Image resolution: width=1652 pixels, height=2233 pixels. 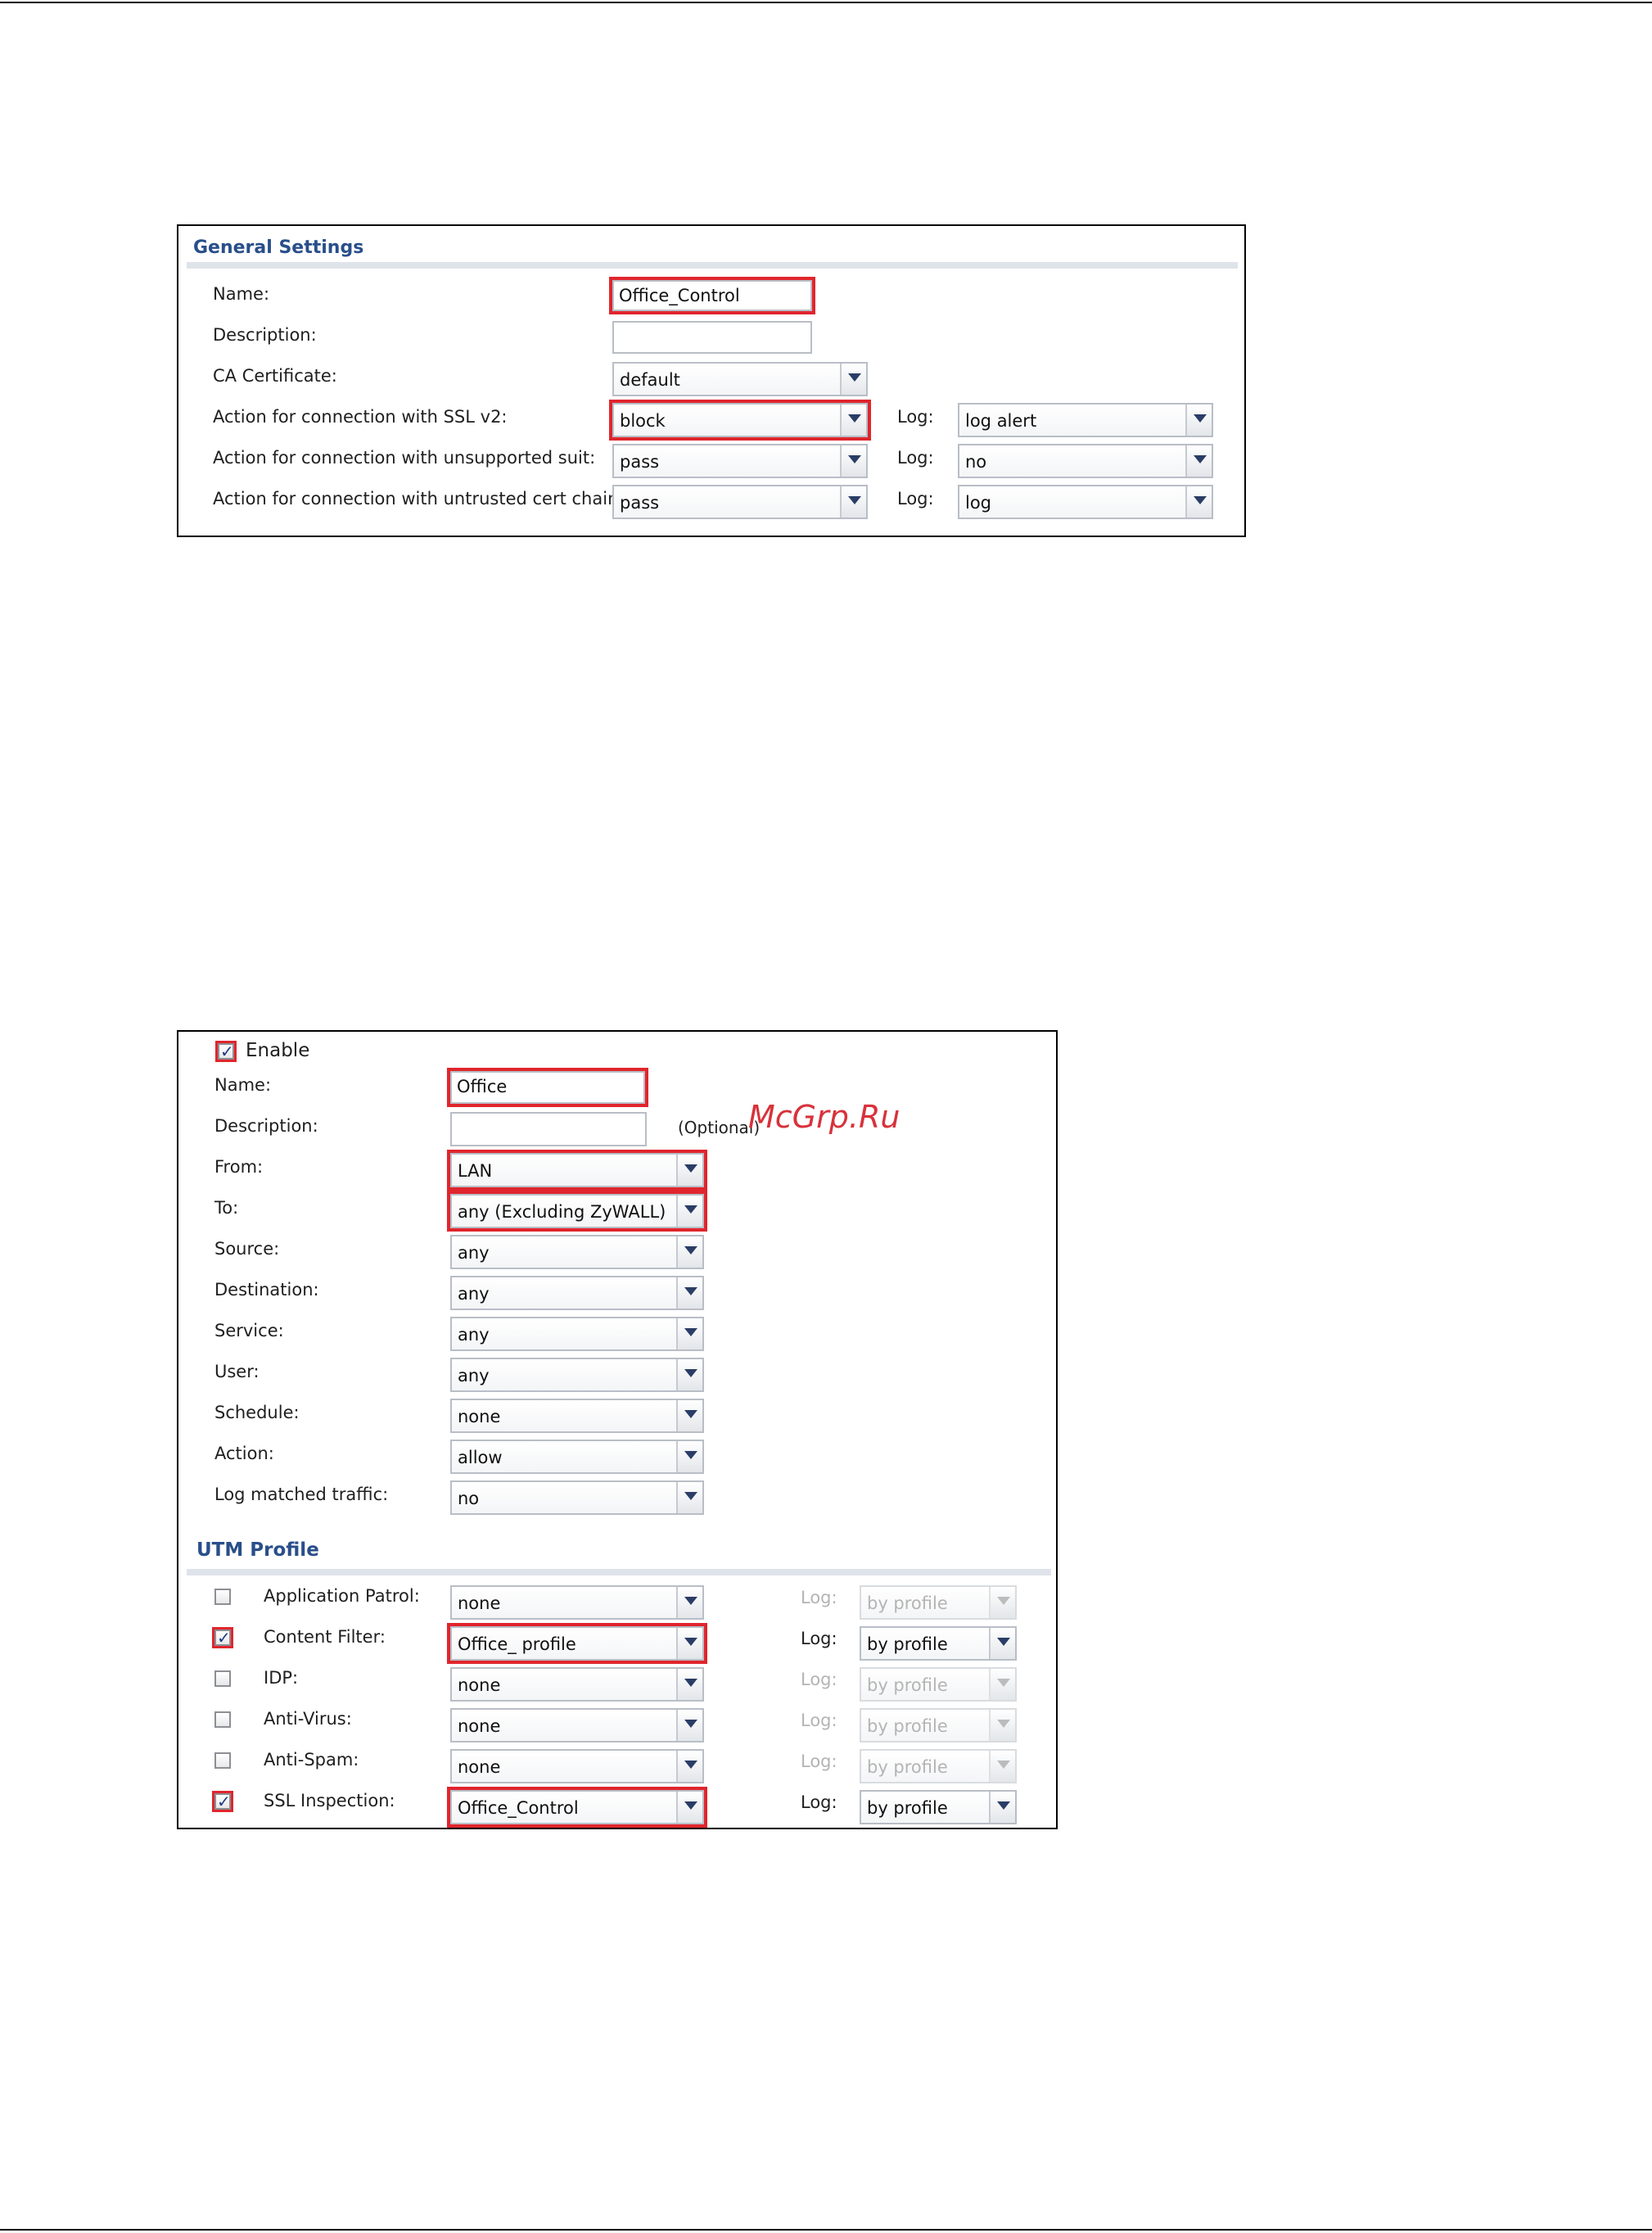 I want to click on action-label: Action:, so click(x=244, y=1453).